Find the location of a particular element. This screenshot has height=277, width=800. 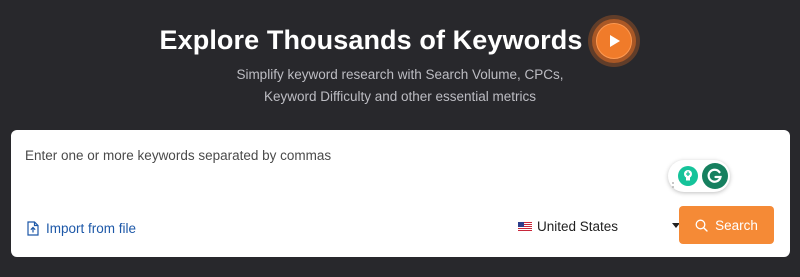

grammarly-suggestion-button is located at coordinates (688, 176).